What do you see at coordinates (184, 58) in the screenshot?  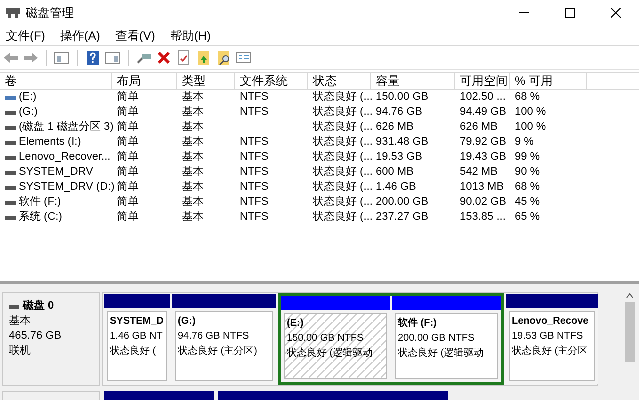 I see `check-document-icon` at bounding box center [184, 58].